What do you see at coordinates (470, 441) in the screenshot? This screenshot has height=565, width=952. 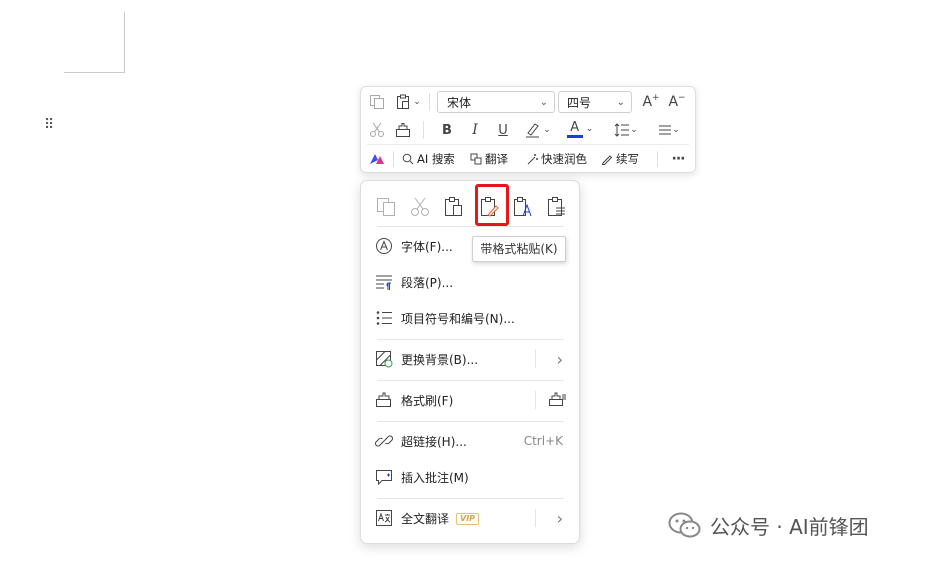 I see `menu-item-hyperlink: 超链接(H)... Ctrl+K` at bounding box center [470, 441].